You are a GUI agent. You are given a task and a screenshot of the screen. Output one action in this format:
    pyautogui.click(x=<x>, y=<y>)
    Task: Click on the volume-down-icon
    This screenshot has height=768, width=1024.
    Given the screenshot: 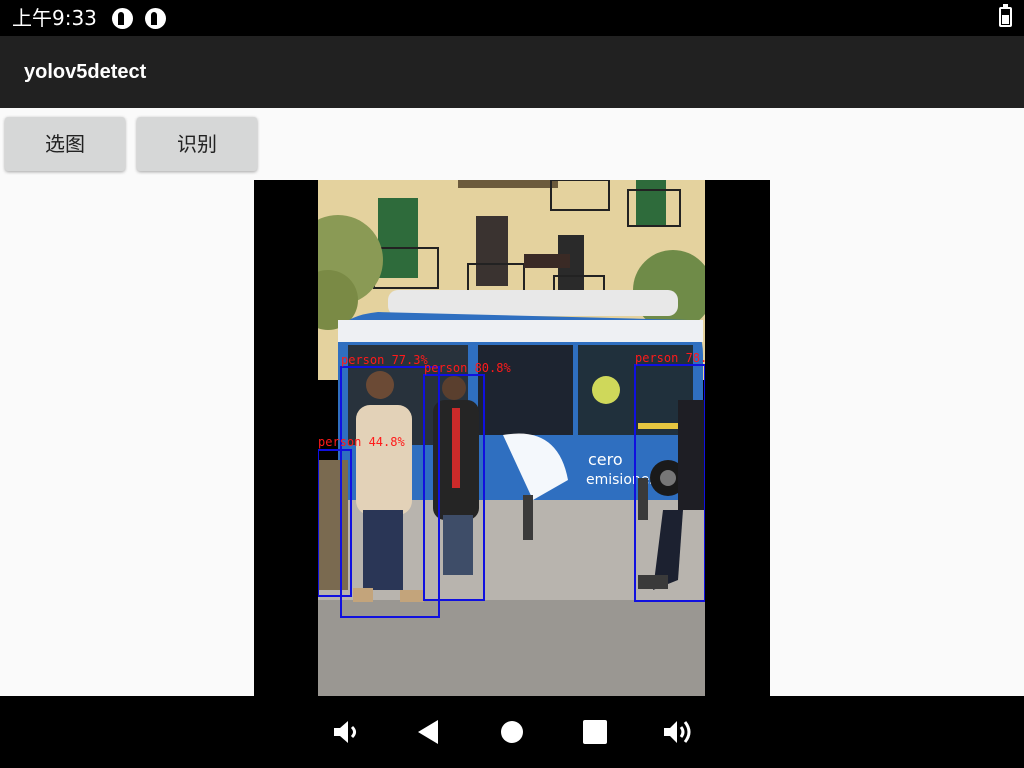 What is the action you would take?
    pyautogui.click(x=346, y=732)
    